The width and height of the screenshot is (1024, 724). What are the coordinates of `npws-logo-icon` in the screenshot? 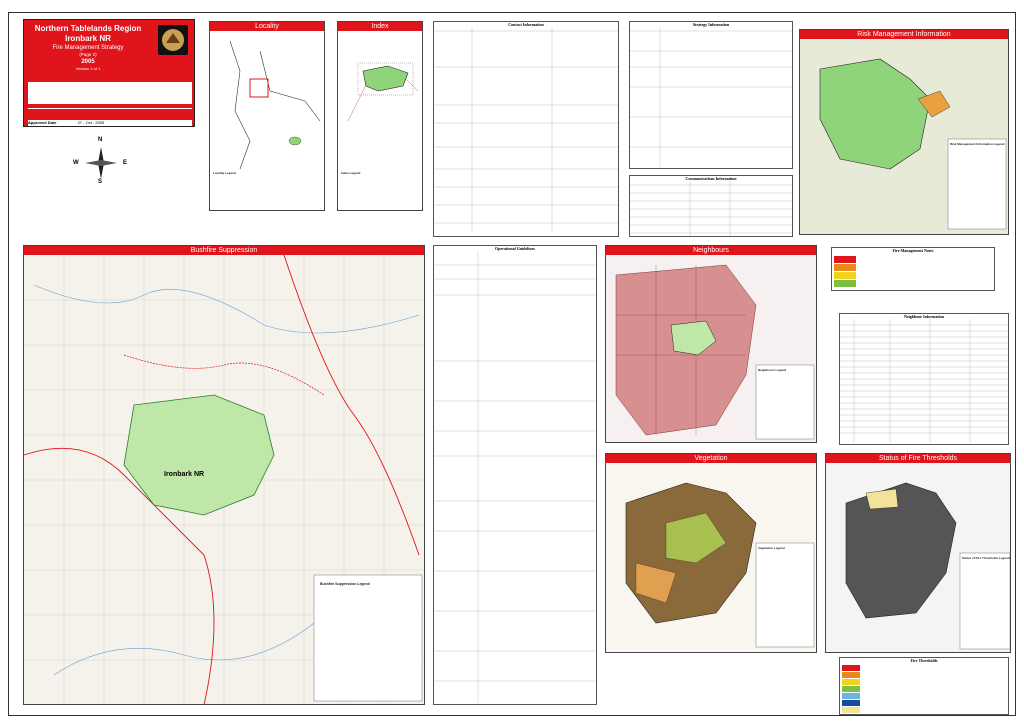 It's located at (173, 40).